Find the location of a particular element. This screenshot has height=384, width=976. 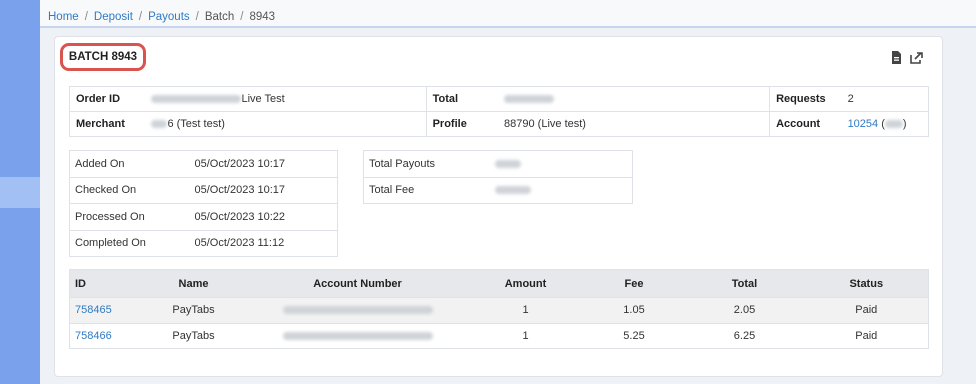

breadcrumb: Home / Deposit / Payouts / Batch/8943 is located at coordinates (508, 14).